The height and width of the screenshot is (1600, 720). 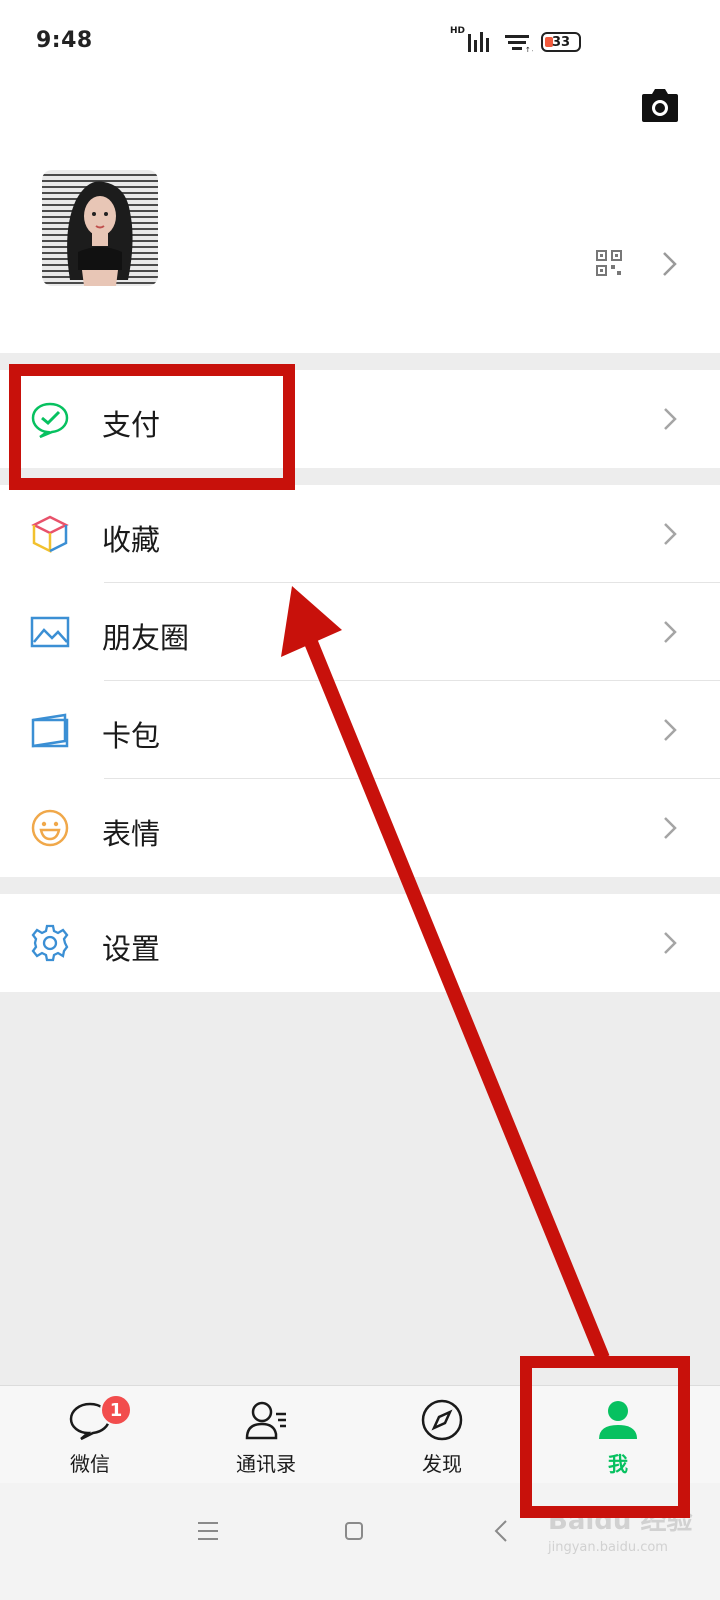 I want to click on bottom-tab-bar: 1 微信 通讯录 发现 我, so click(x=360, y=1434).